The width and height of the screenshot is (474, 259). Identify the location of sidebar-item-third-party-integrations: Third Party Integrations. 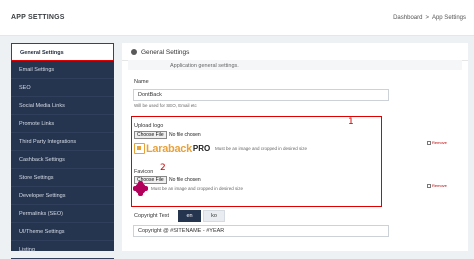
(62, 142).